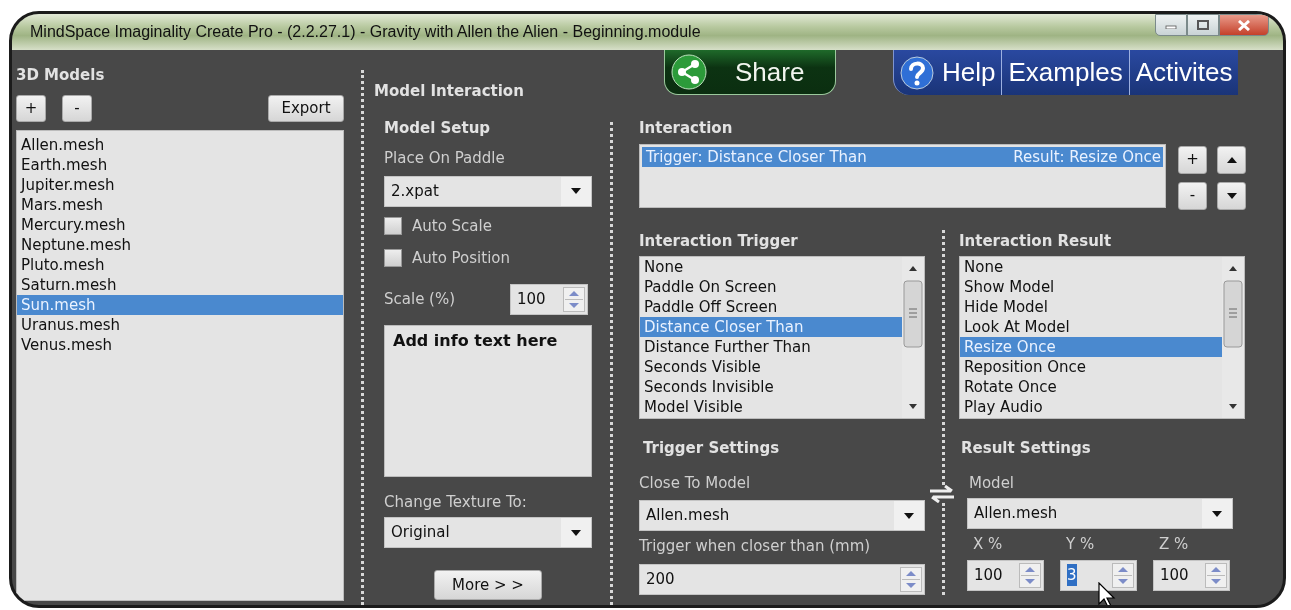 The width and height of the screenshot is (1291, 610). I want to click on help-icon, so click(917, 72).